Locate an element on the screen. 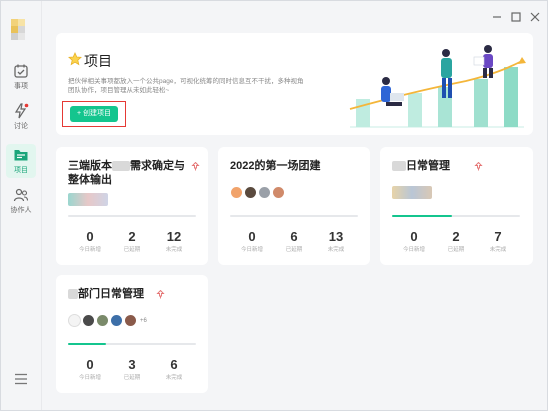 The height and width of the screenshot is (411, 548). sidebar-item-discussion: 讨论 is located at coordinates (21, 117).